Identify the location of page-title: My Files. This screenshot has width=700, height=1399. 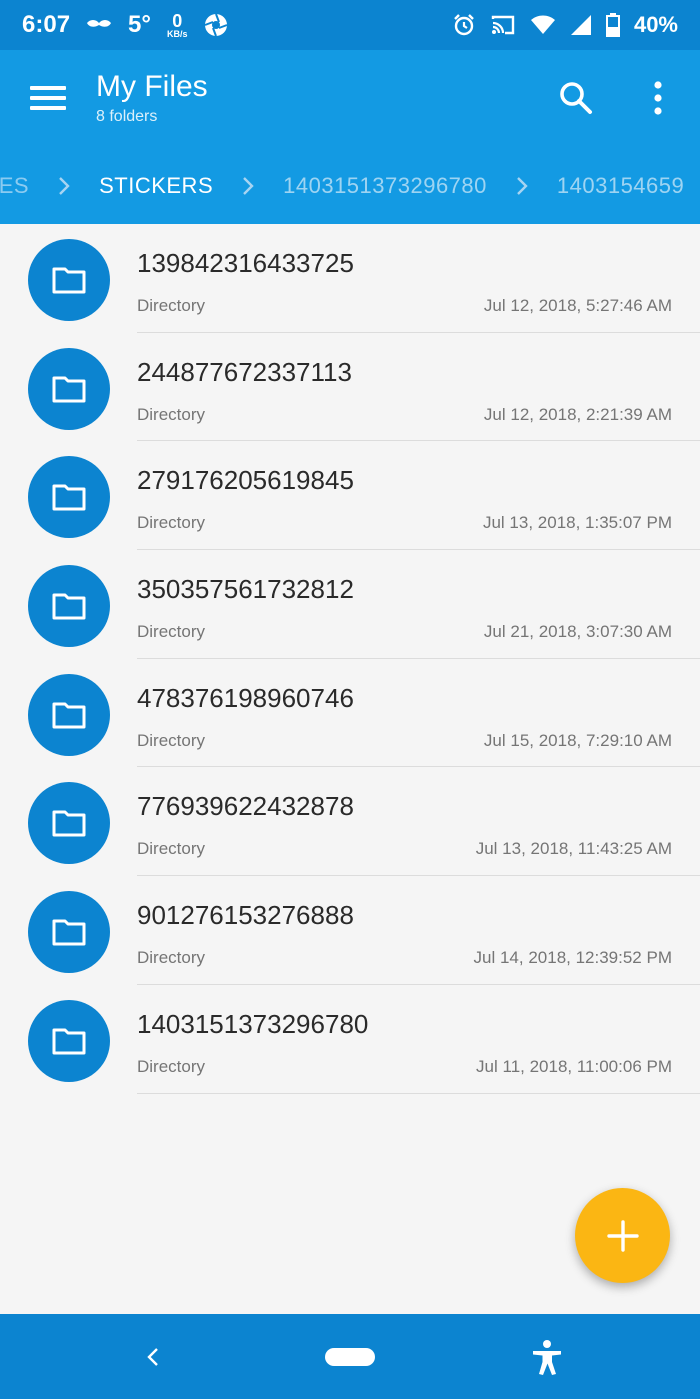
(152, 86).